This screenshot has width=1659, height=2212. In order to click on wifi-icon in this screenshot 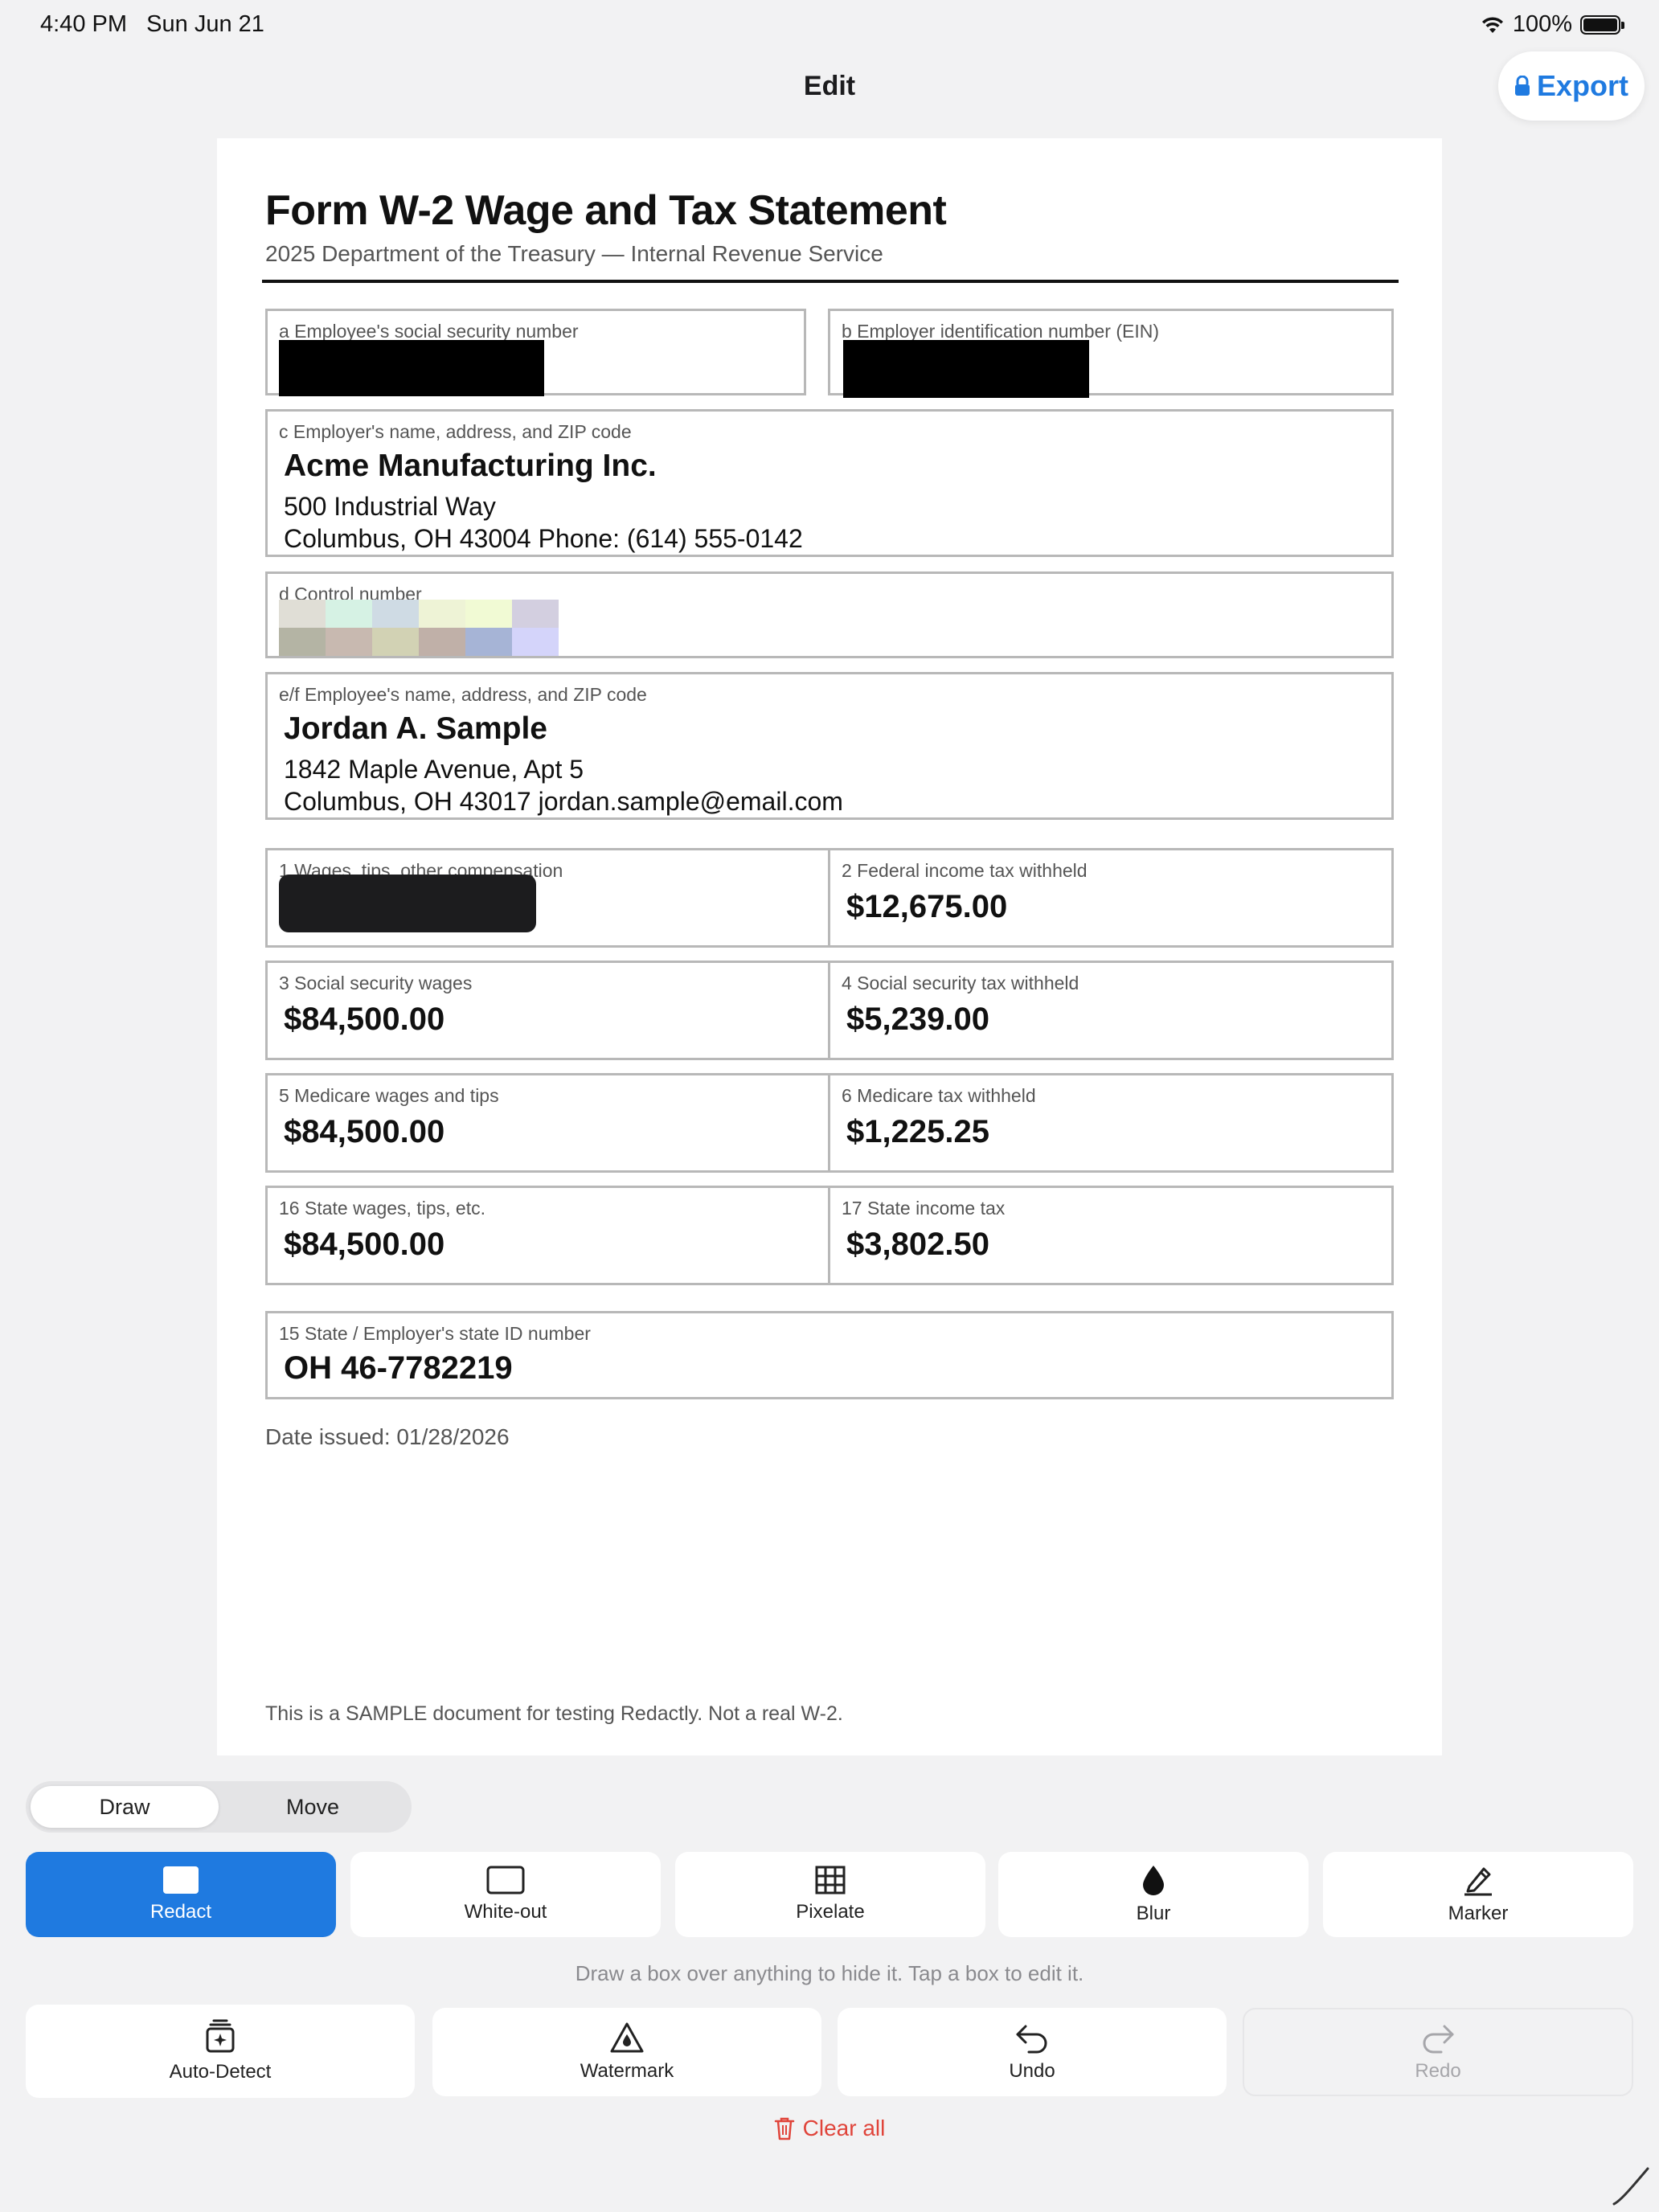, I will do `click(1492, 24)`.